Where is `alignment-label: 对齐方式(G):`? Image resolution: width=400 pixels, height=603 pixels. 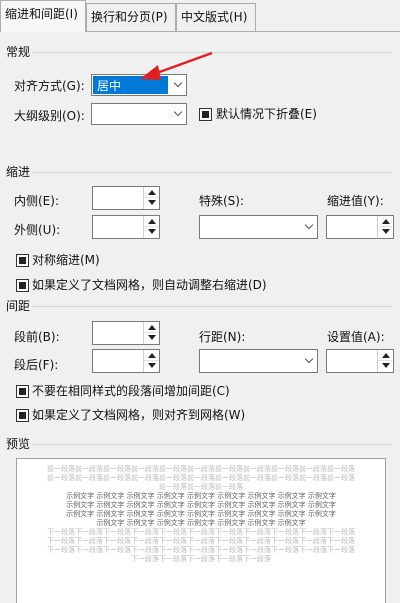
alignment-label: 对齐方式(G): is located at coordinates (49, 86).